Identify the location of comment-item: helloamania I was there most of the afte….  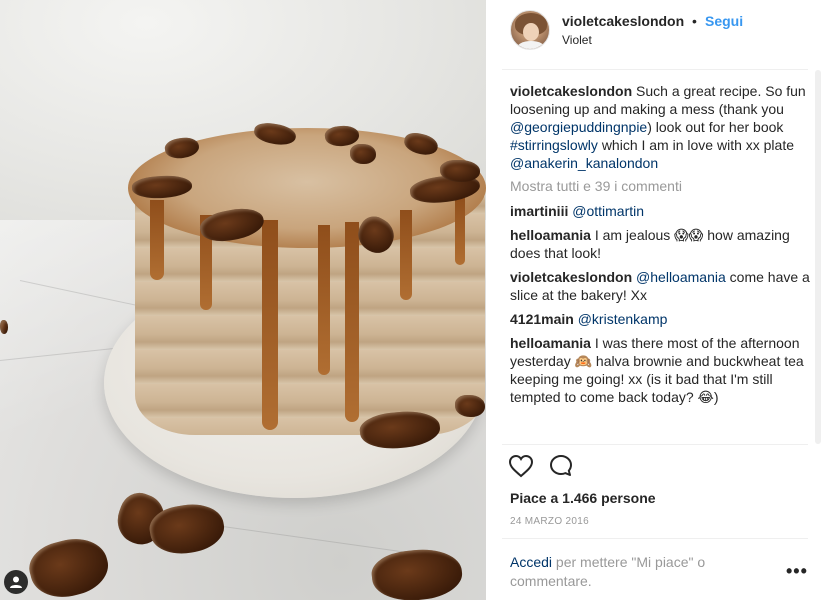
(660, 370).